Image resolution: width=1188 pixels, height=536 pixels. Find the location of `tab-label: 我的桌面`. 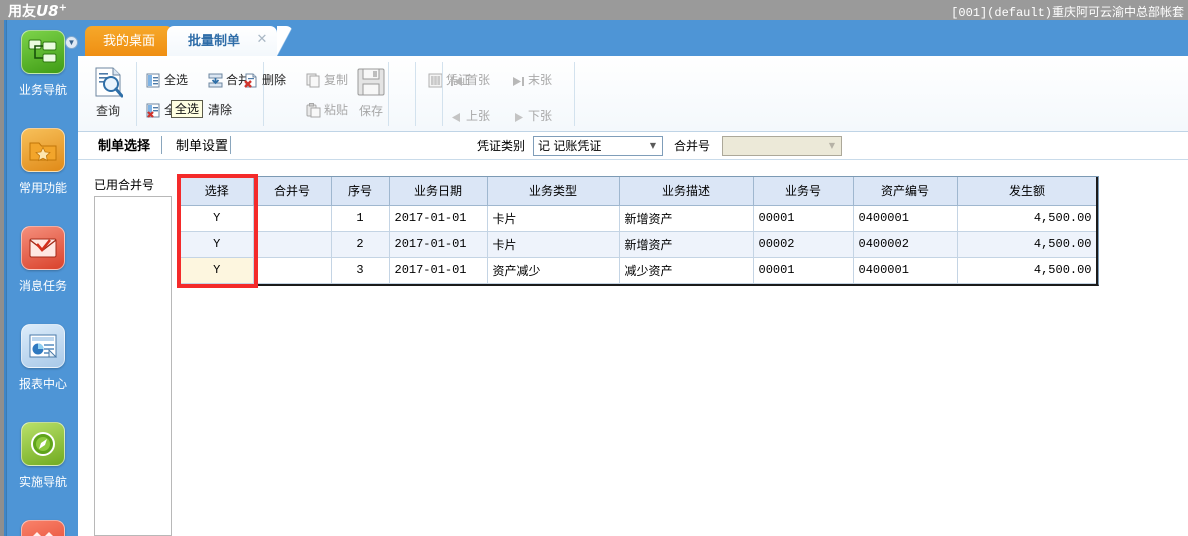

tab-label: 我的桌面 is located at coordinates (128, 40).